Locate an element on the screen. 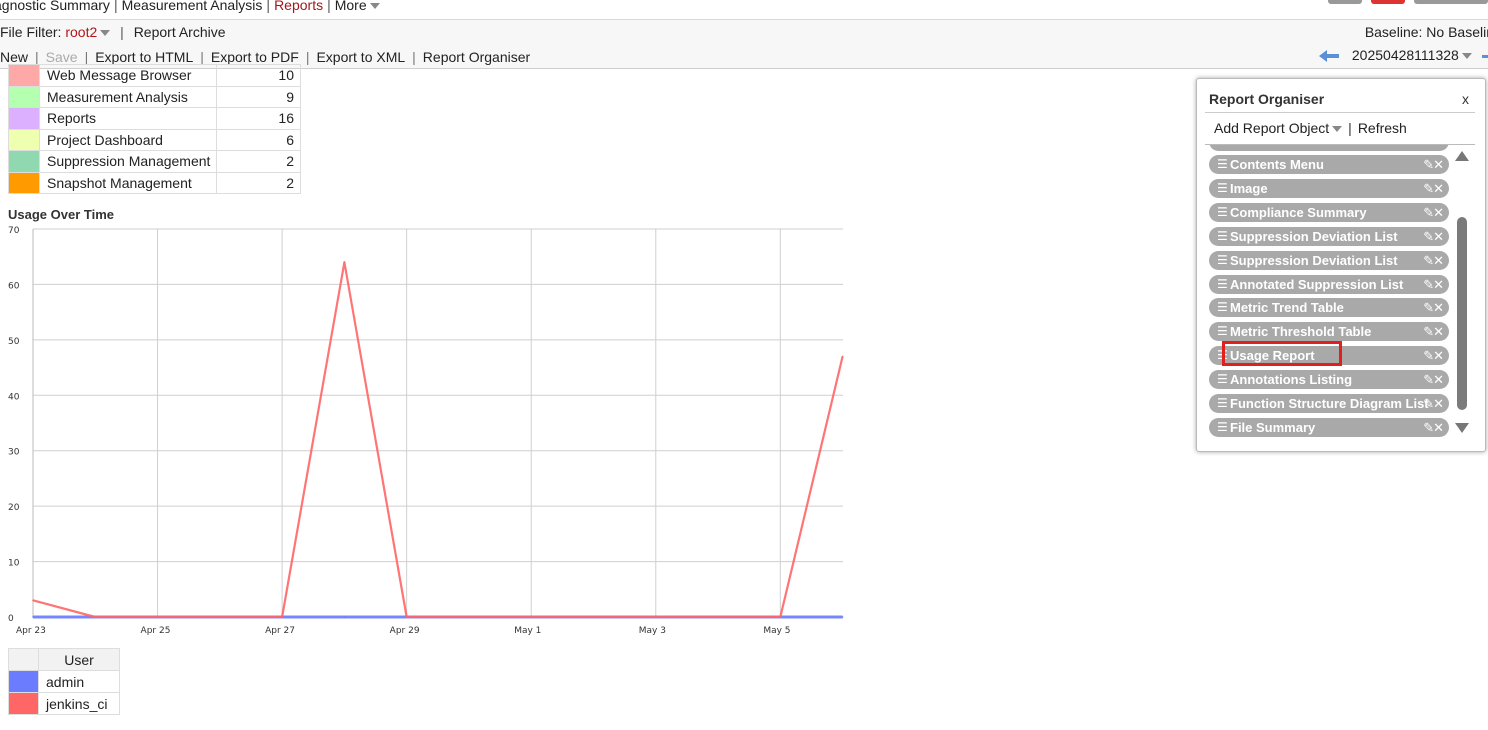  report-object-item: ☰ Metric Threshold Table ✎✕ is located at coordinates (1329, 332).